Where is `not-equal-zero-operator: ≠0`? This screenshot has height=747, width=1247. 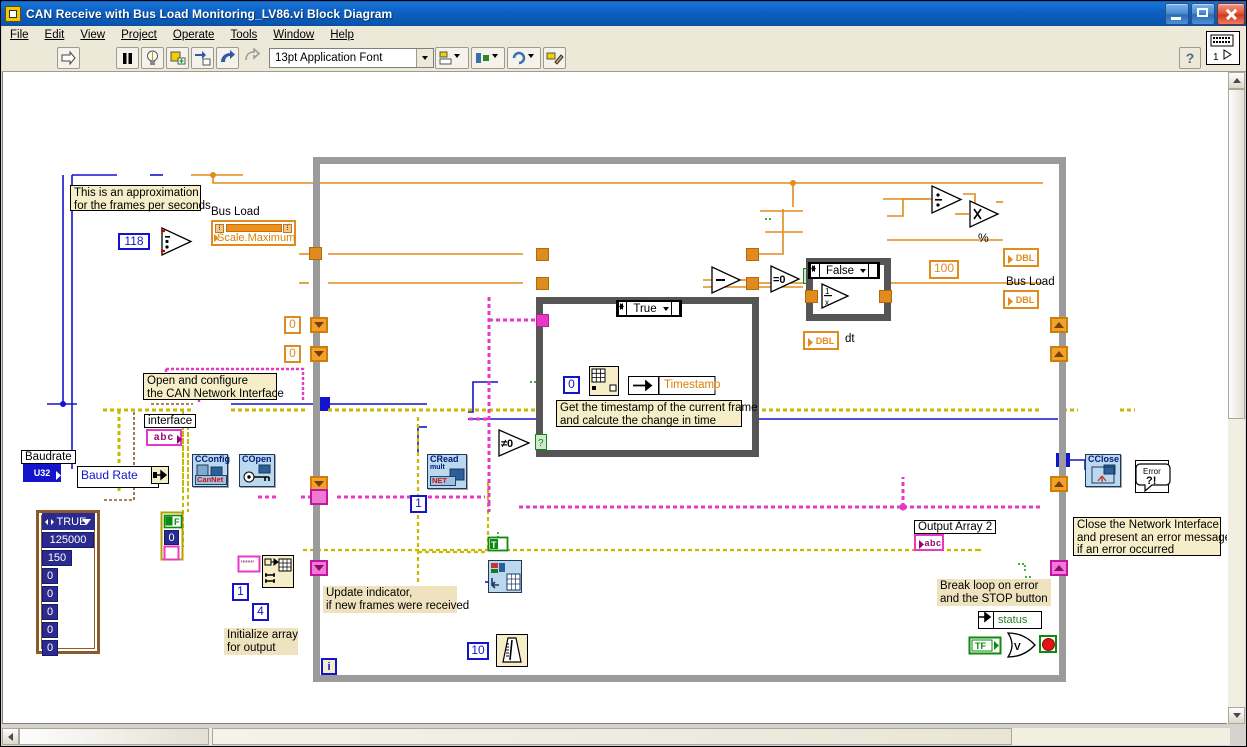 not-equal-zero-operator: ≠0 is located at coordinates (514, 443).